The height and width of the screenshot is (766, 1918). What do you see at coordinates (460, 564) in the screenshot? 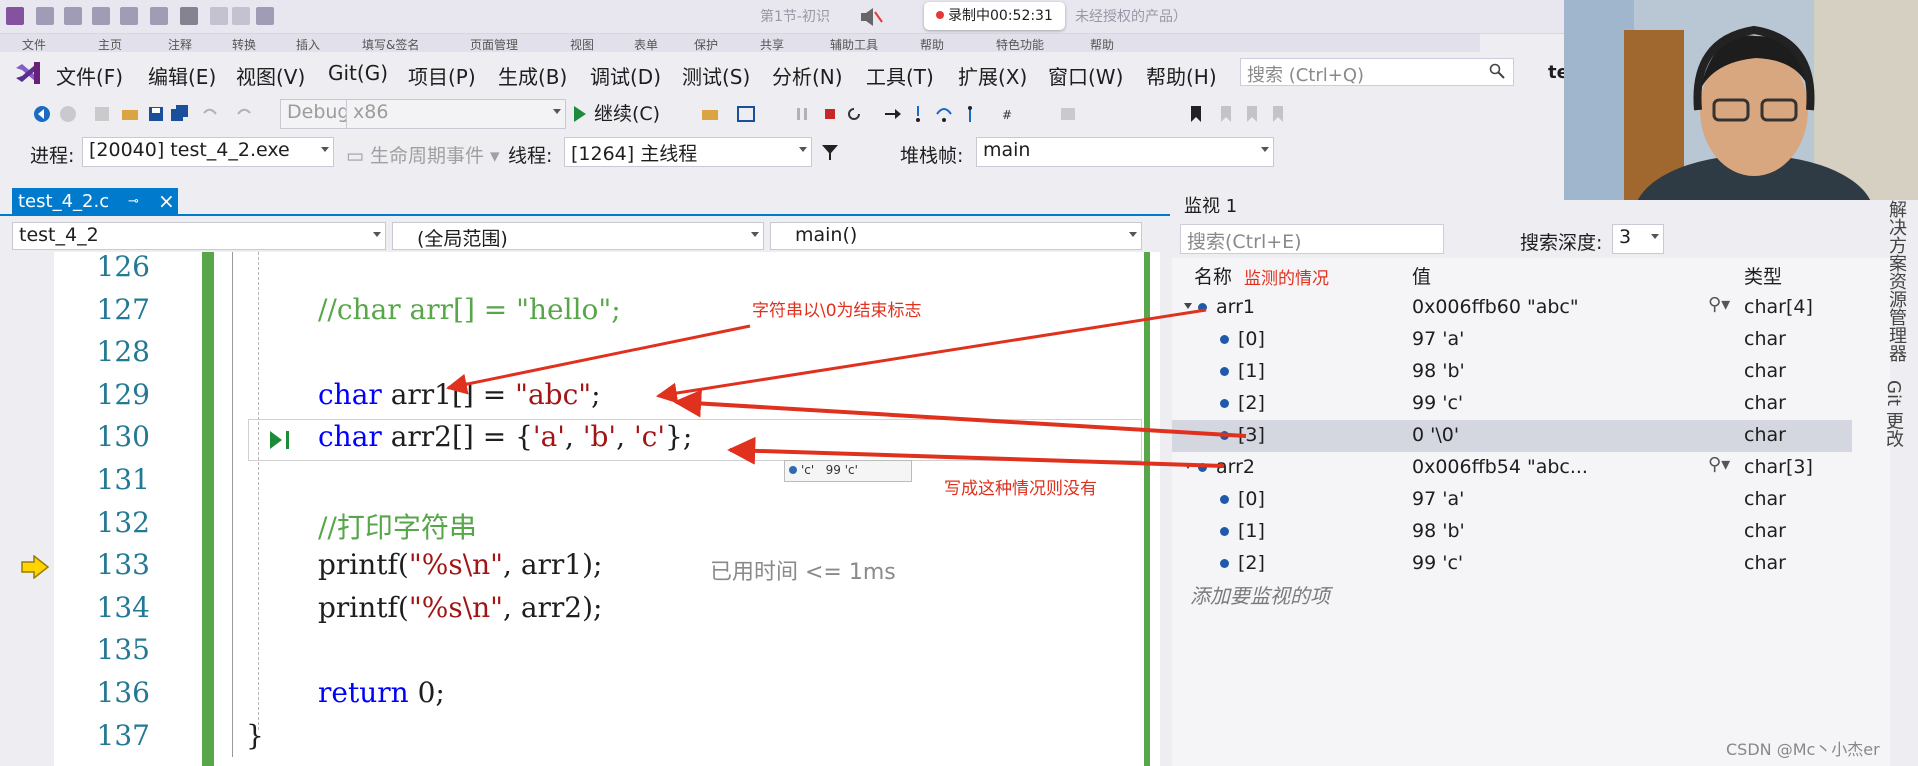
I see `code-line: printf("%s\n", arr1);` at bounding box center [460, 564].